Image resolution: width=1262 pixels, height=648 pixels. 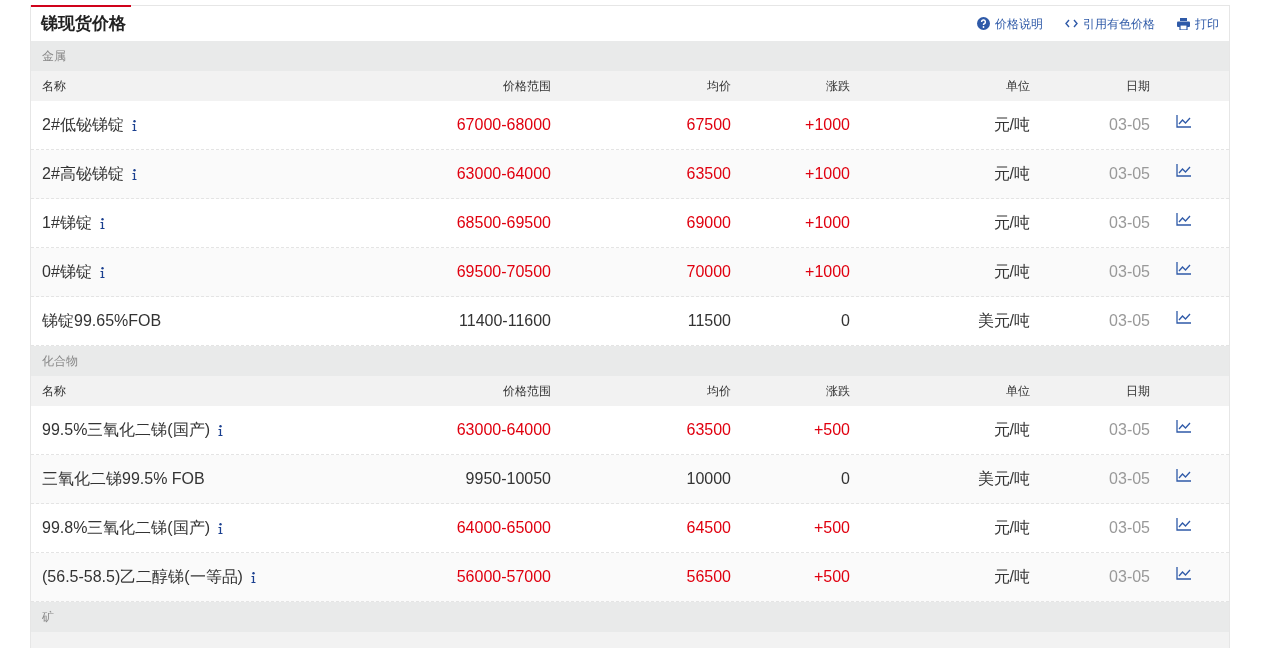 I want to click on product-name: 0#锑锭, so click(x=67, y=272).